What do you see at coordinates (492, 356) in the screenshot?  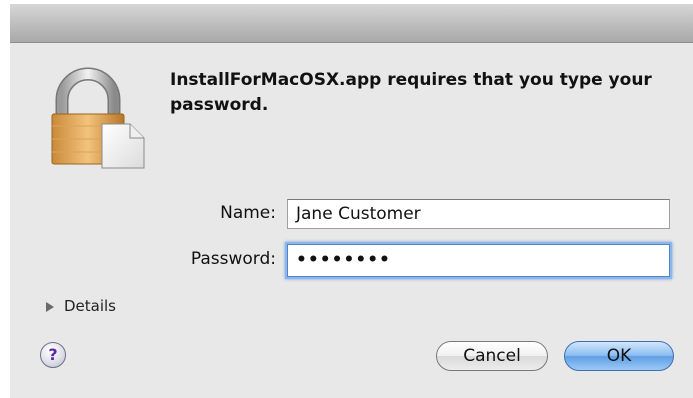 I see `cancel-button: Cancel` at bounding box center [492, 356].